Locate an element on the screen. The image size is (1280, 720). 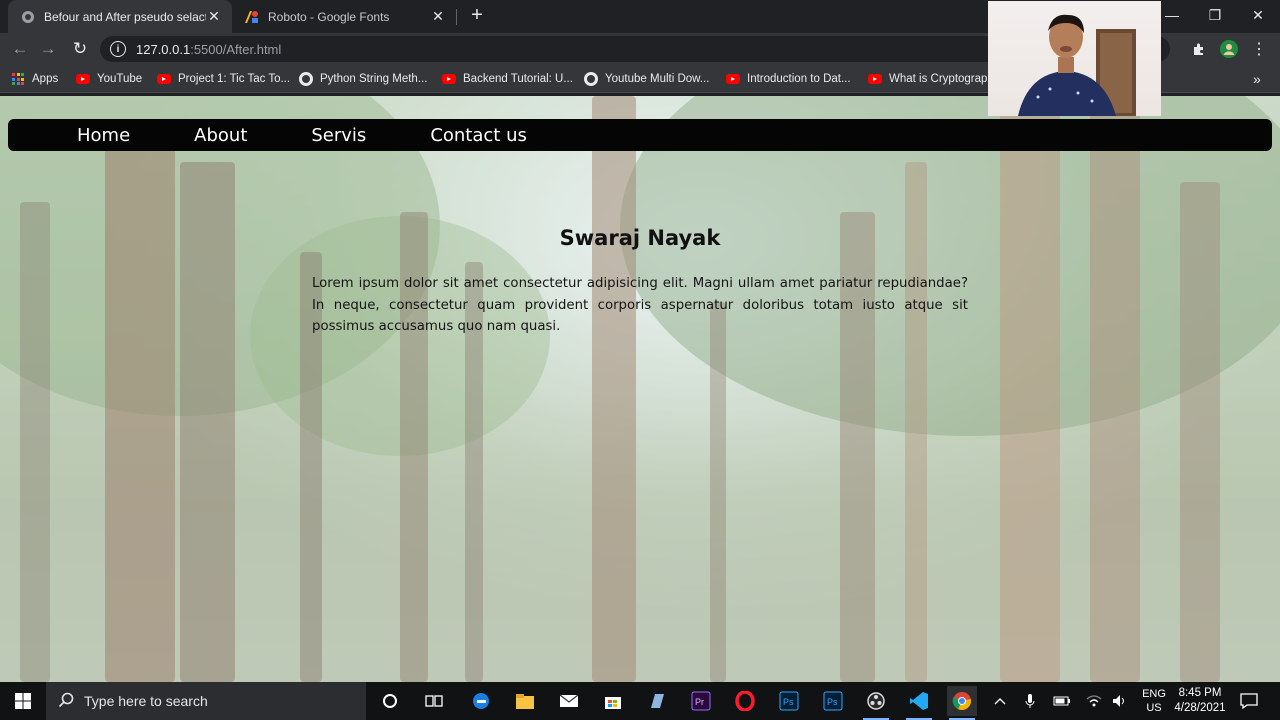
bookmark-label: Apps is located at coordinates (45, 79).